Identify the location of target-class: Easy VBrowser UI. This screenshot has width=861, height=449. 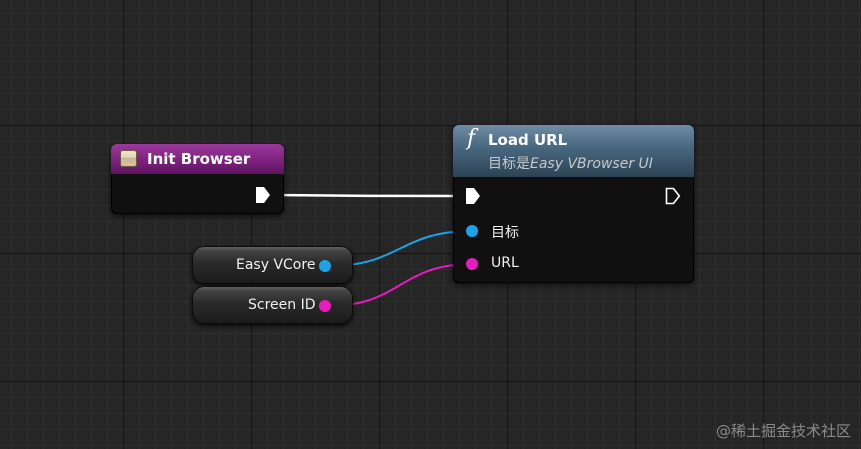
(591, 164).